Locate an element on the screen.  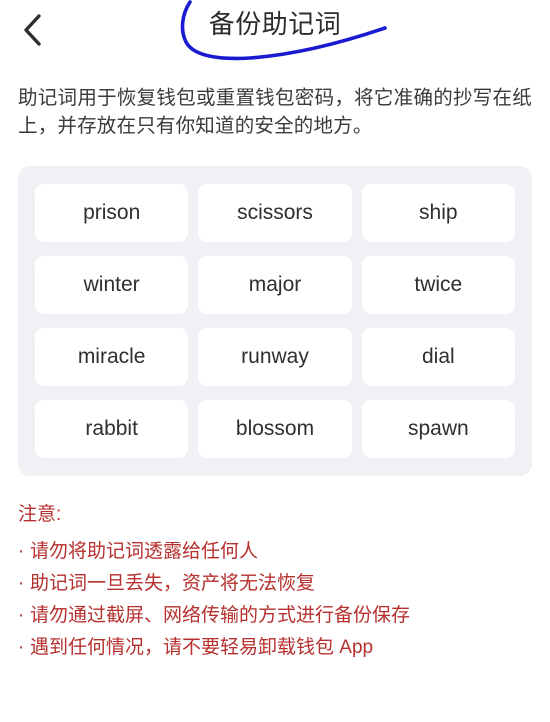
mnemonic-word-label: ship is located at coordinates (438, 212).